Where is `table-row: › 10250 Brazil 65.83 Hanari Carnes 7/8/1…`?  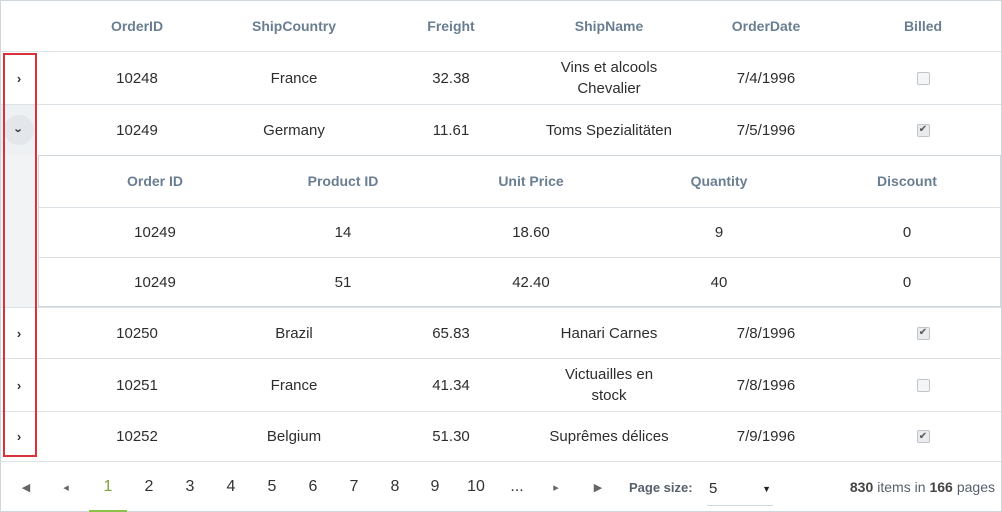
table-row: › 10250 Brazil 65.83 Hanari Carnes 7/8/1… is located at coordinates (501, 333).